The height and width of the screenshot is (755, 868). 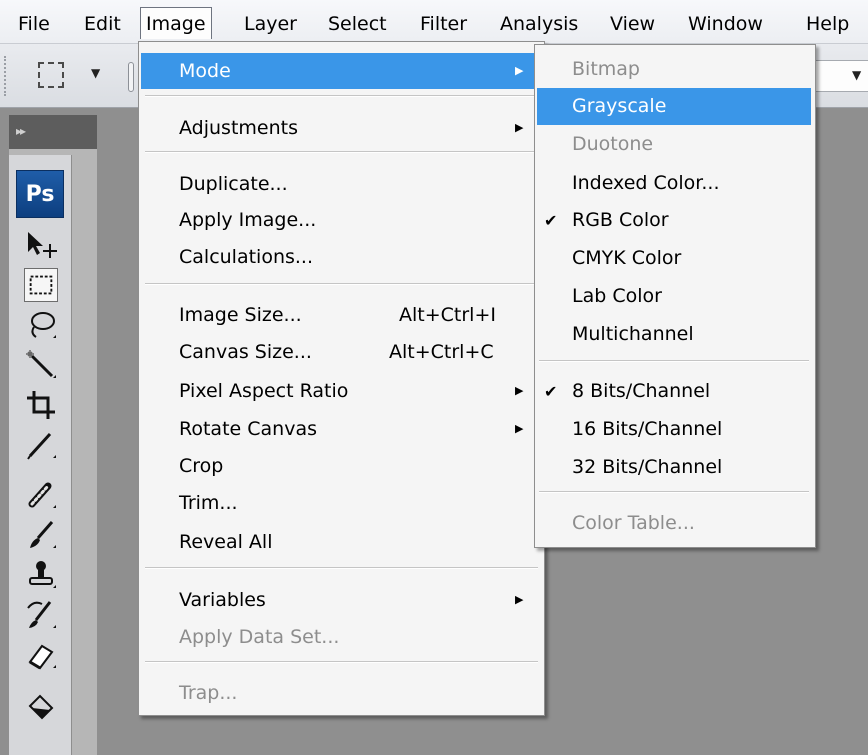 I want to click on menu-item-pixel-aspect-ratio-label: Pixel Aspect Ratio, so click(x=264, y=391).